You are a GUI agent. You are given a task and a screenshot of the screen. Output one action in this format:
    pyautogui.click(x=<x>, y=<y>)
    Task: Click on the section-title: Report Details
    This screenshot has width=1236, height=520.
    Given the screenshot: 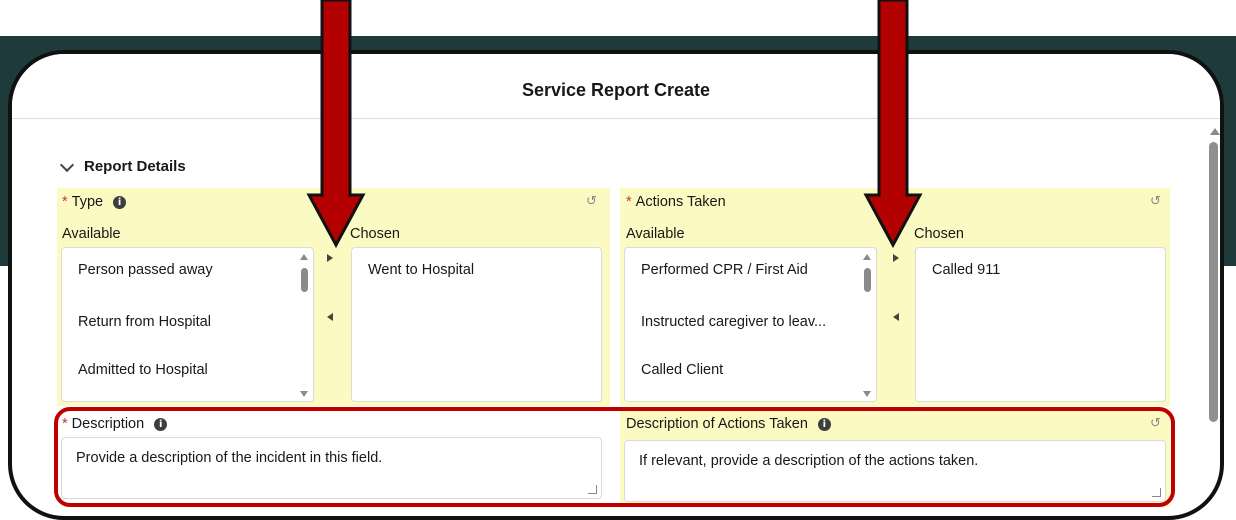 What is the action you would take?
    pyautogui.click(x=135, y=166)
    